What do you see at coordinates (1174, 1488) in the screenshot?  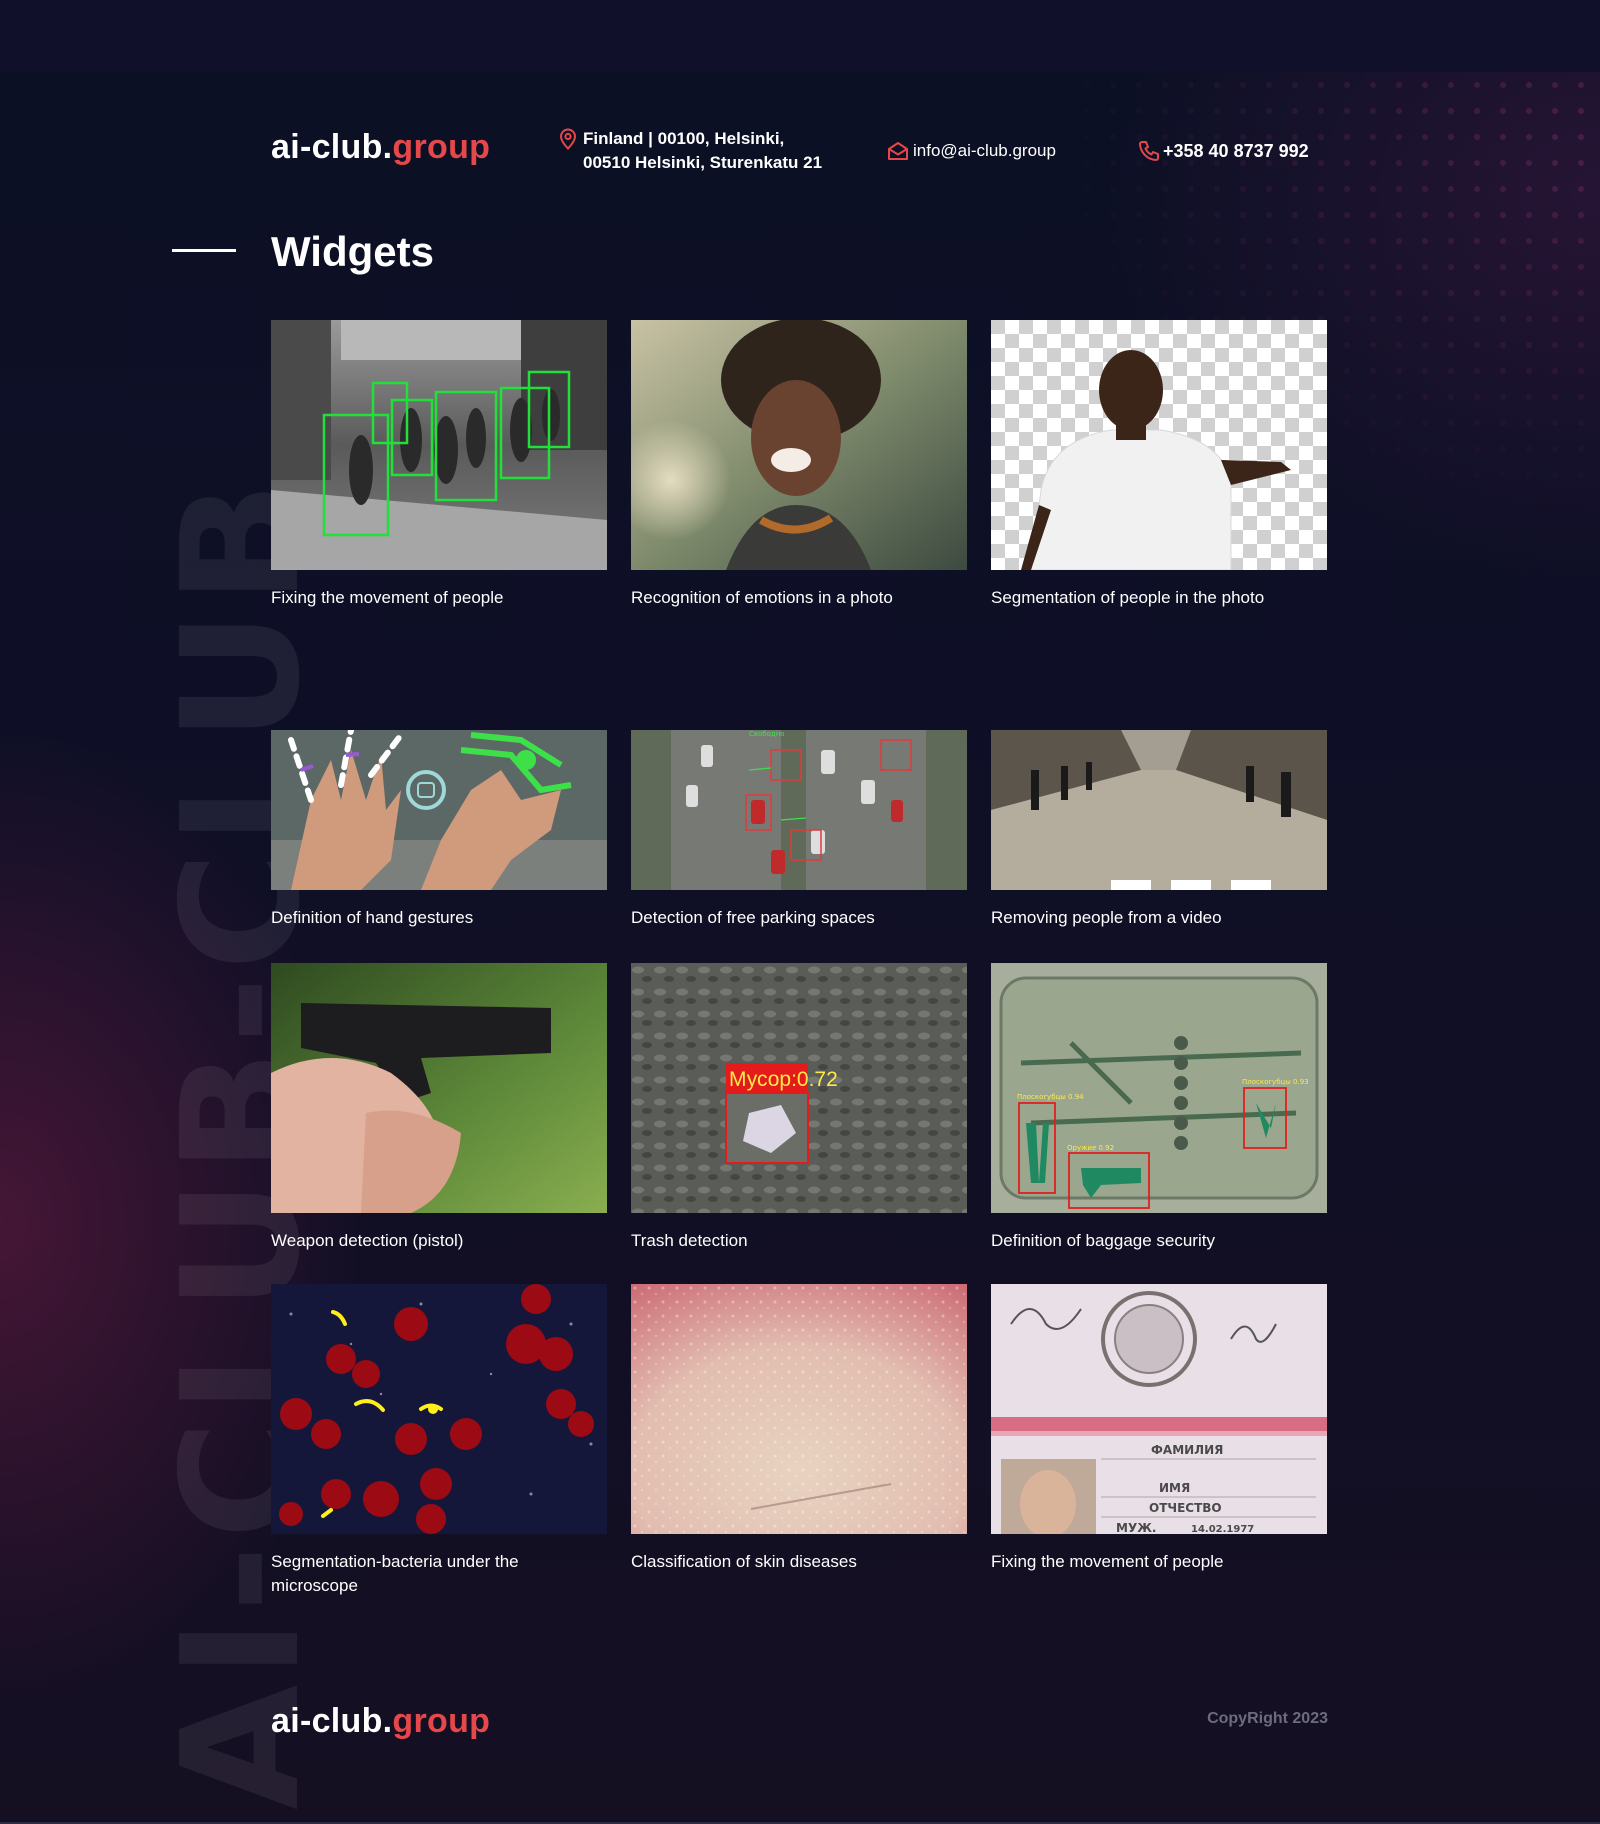 I see `document-field-name: ИМЯ` at bounding box center [1174, 1488].